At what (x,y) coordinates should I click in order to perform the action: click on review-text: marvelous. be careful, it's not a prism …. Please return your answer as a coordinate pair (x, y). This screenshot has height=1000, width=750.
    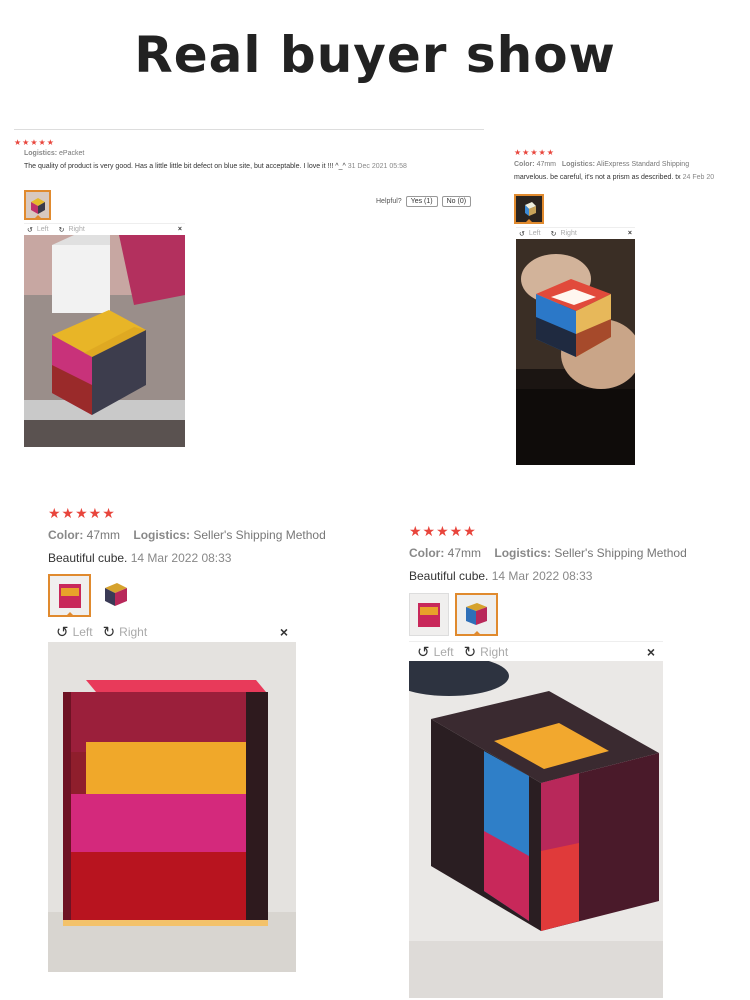
    Looking at the image, I should click on (597, 177).